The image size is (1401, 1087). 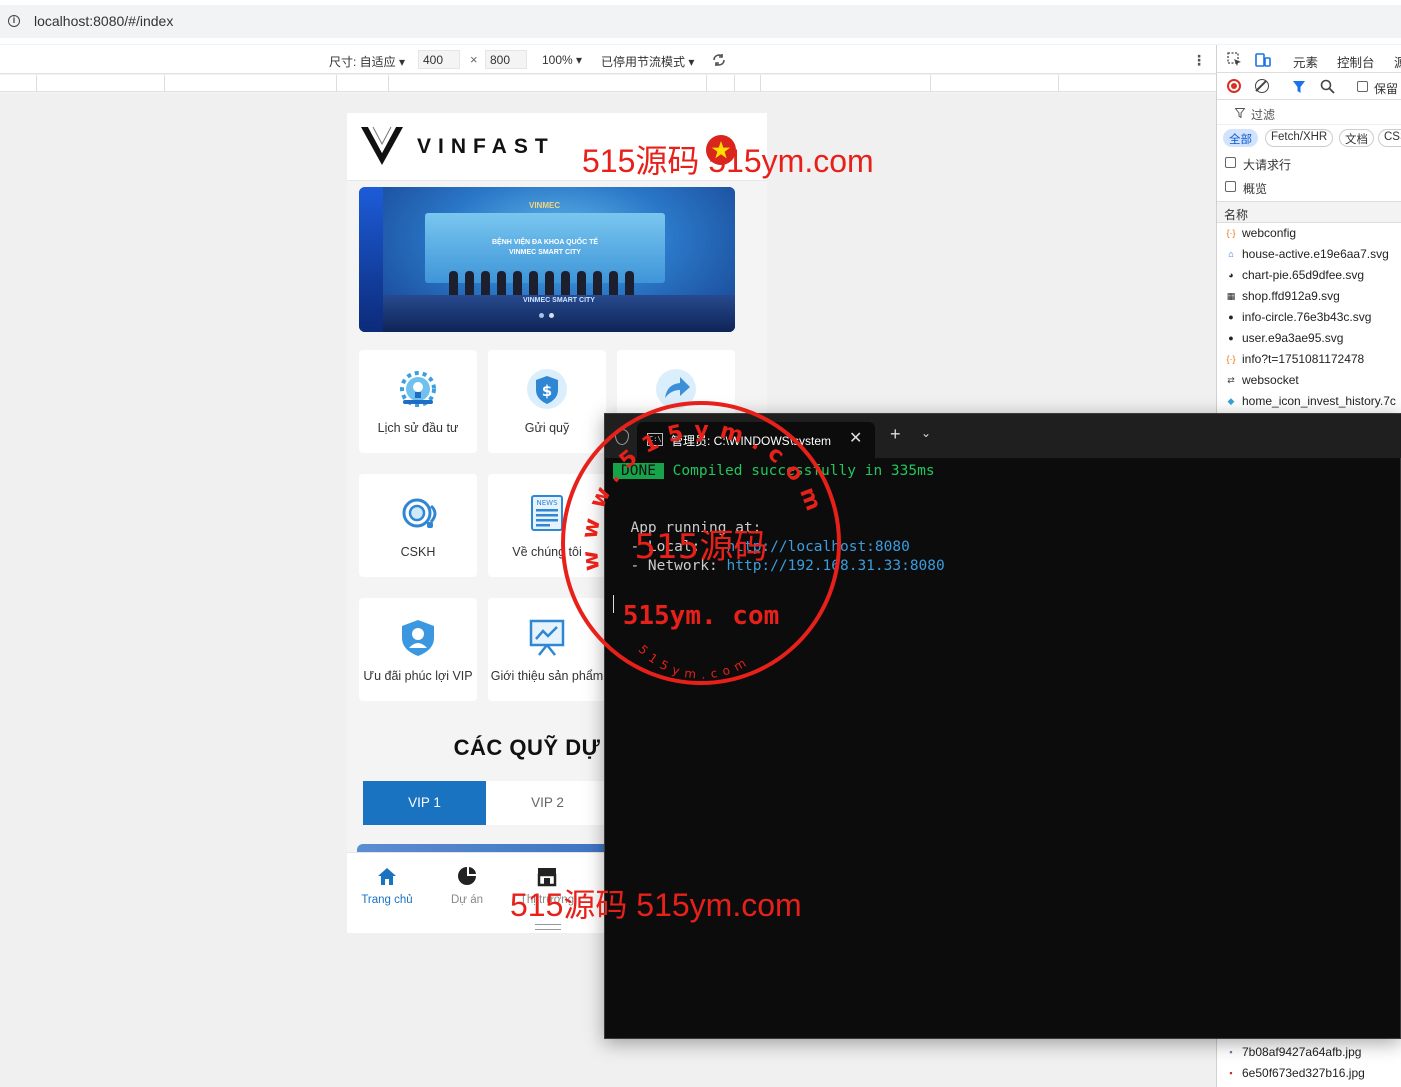 What do you see at coordinates (1362, 86) in the screenshot?
I see `preserve-log-checkbox` at bounding box center [1362, 86].